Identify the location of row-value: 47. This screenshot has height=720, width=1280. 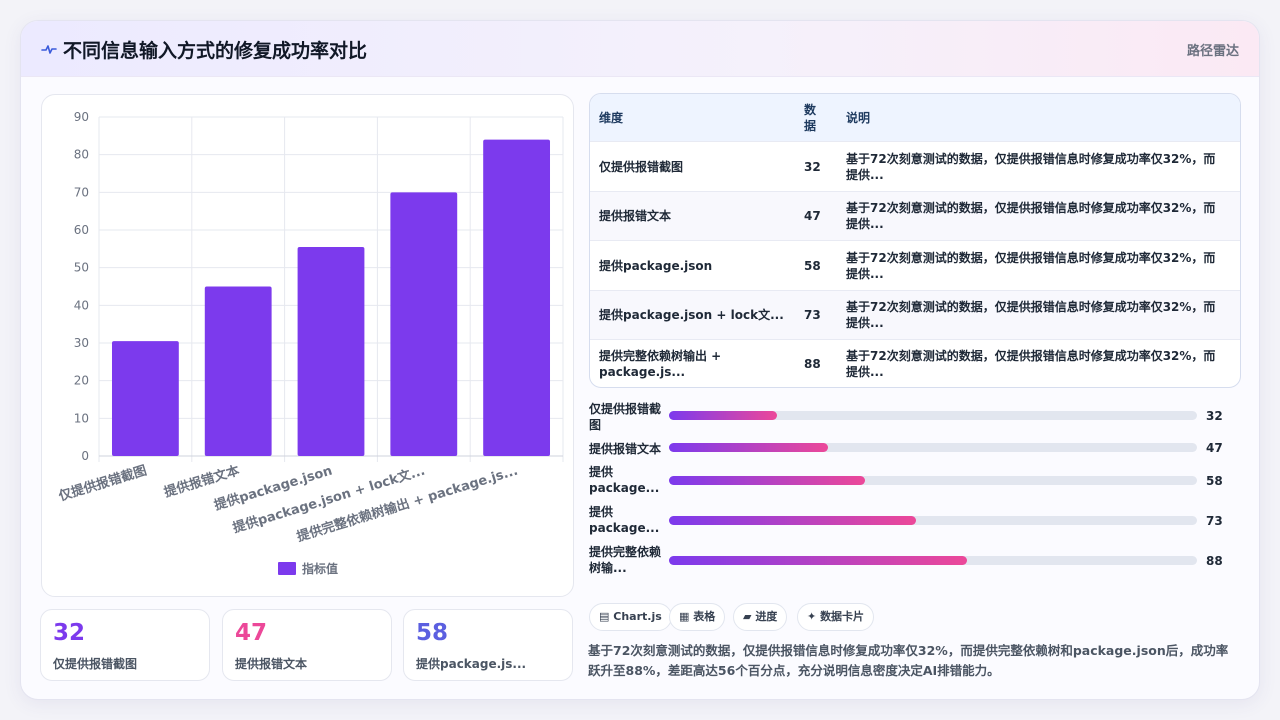
(812, 216).